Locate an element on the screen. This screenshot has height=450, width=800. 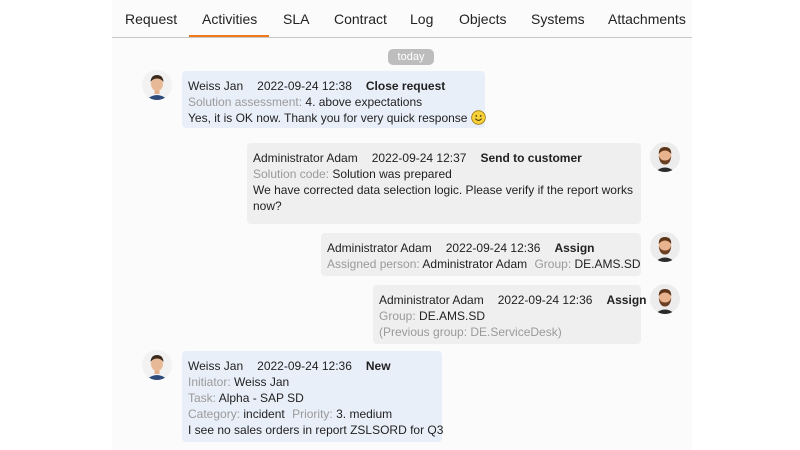
tab-systems: Systems is located at coordinates (558, 19).